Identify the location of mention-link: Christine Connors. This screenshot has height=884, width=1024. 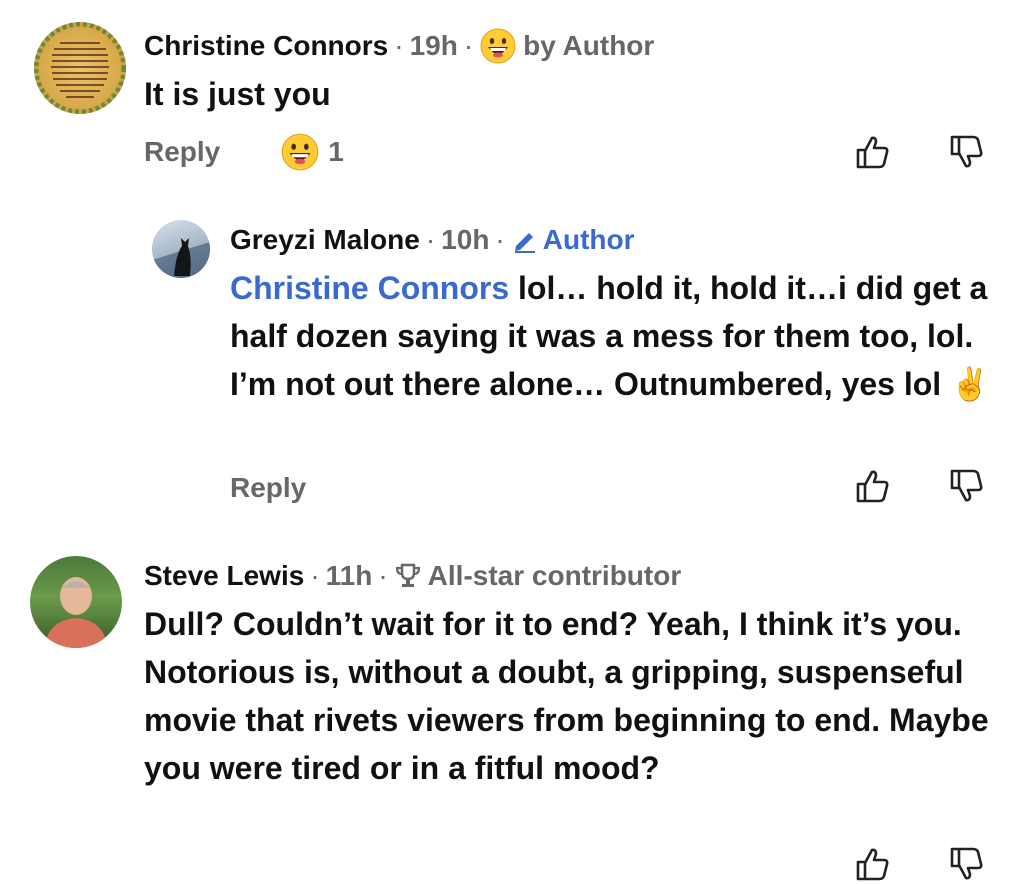
(369, 288).